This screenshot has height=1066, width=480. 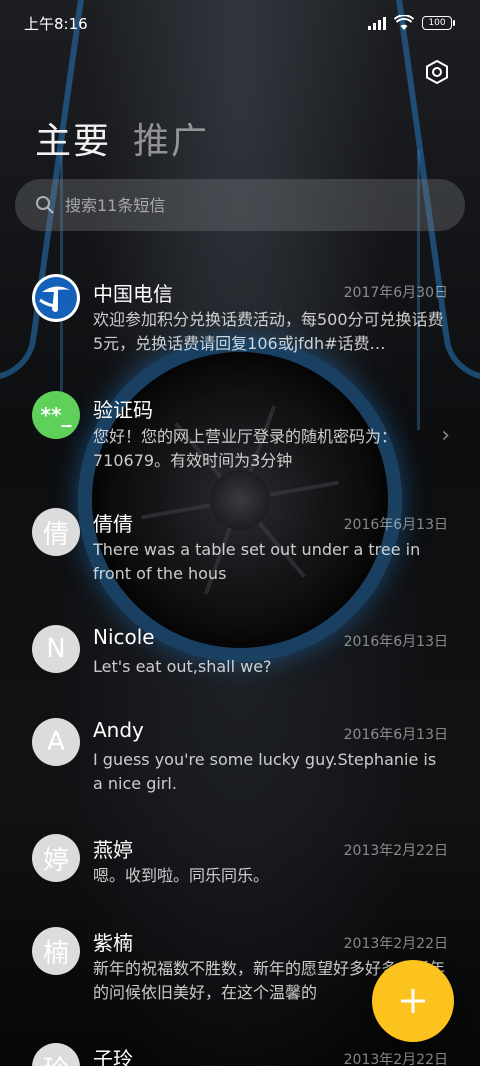 I want to click on avatar: 玲, so click(x=56, y=1054).